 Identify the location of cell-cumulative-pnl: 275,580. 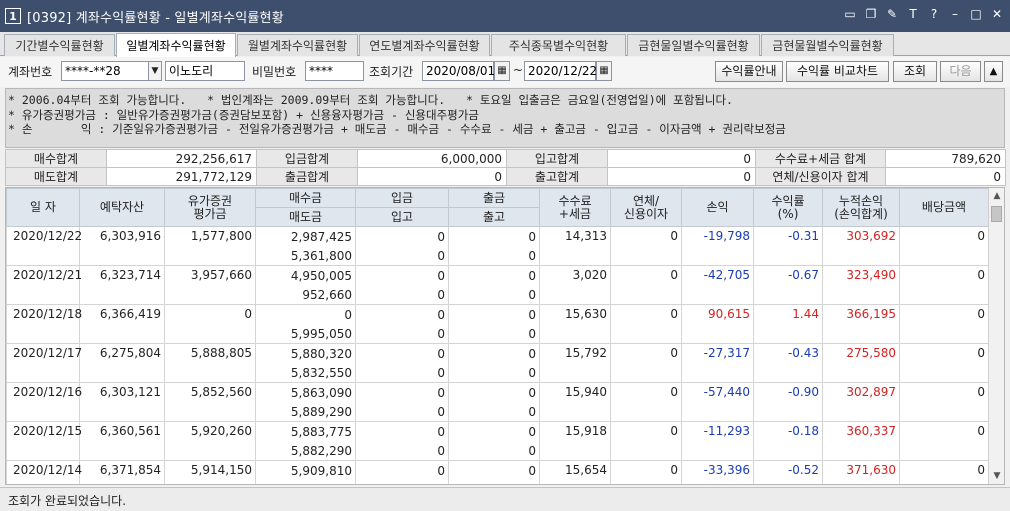
(861, 363).